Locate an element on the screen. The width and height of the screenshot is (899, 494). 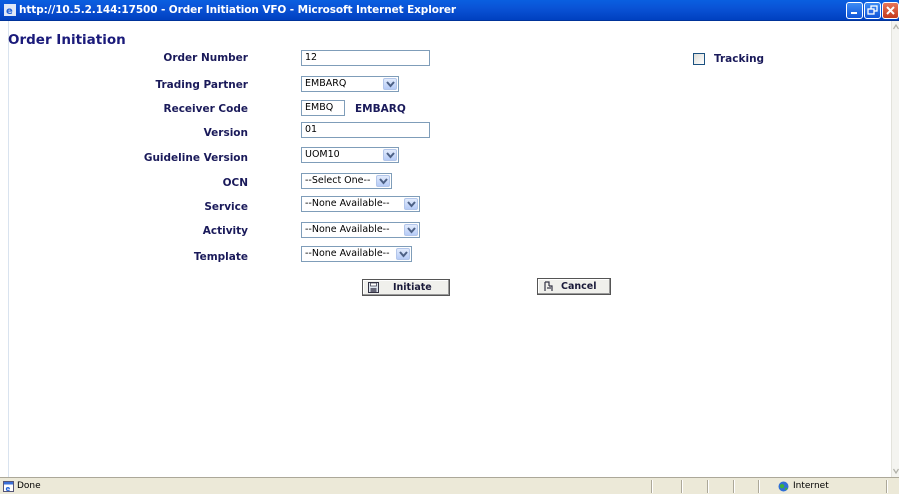
ocn-value: --Select One-- is located at coordinates (338, 180).